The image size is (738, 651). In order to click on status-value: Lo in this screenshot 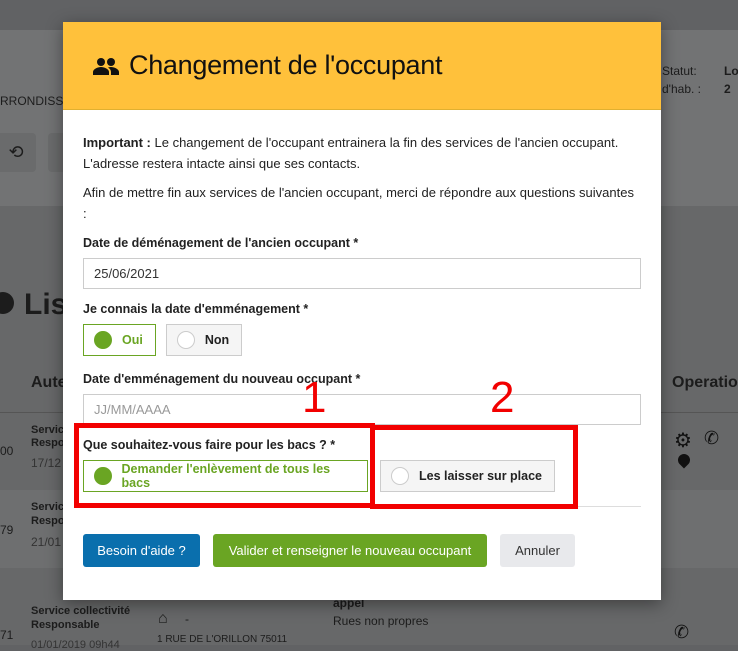, I will do `click(731, 71)`.